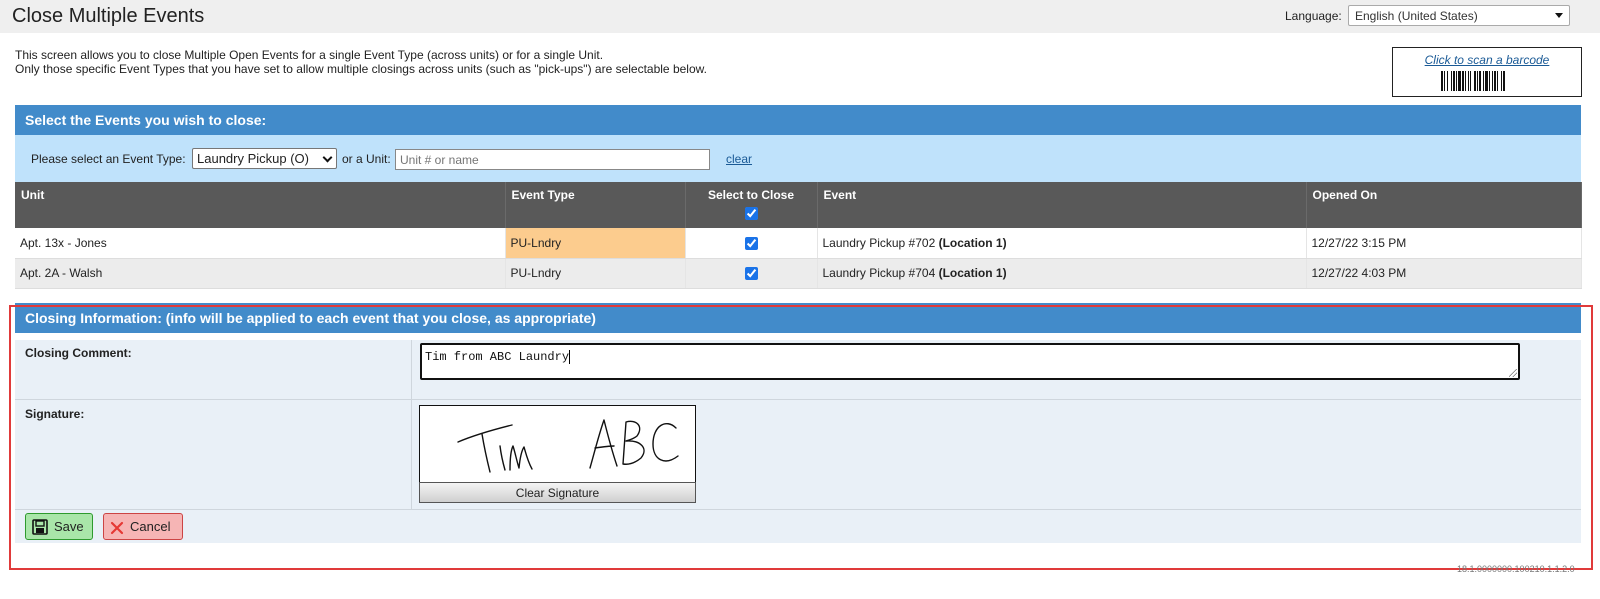 The image size is (1600, 599). I want to click on cell-opened: 12/27/22 3:15 PM, so click(1444, 243).